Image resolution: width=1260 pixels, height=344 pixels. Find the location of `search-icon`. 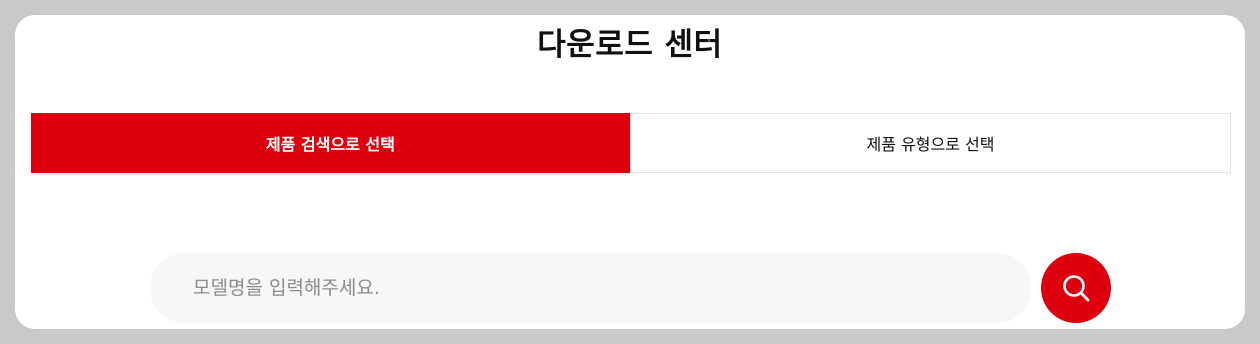

search-icon is located at coordinates (1076, 288).